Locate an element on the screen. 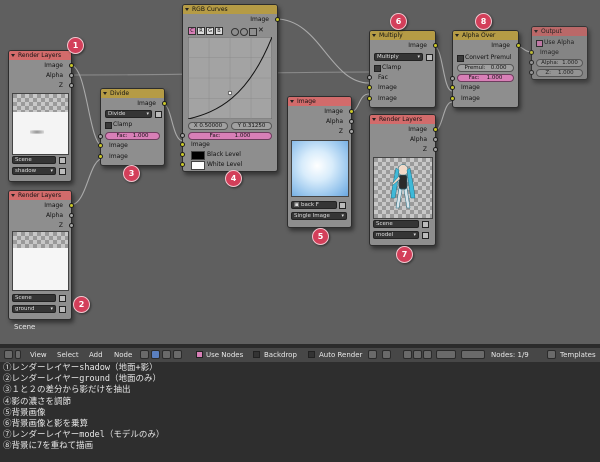 The width and height of the screenshot is (600, 462). shader-nodes-icon is located at coordinates (144, 354).